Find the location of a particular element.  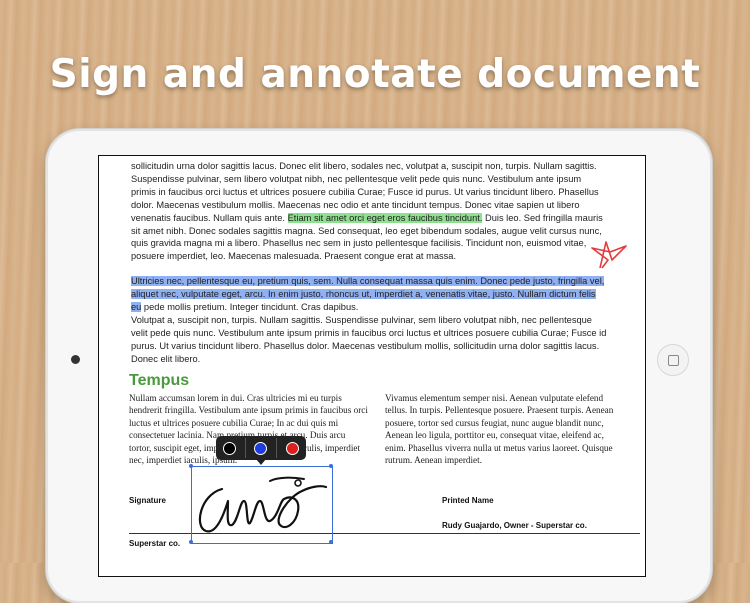

color-toolbar is located at coordinates (261, 448).